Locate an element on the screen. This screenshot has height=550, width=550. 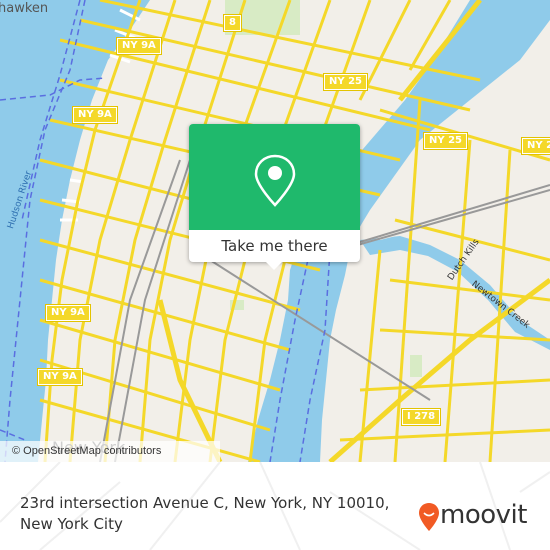
moovit-smile-pin-icon is located at coordinates (429, 517).